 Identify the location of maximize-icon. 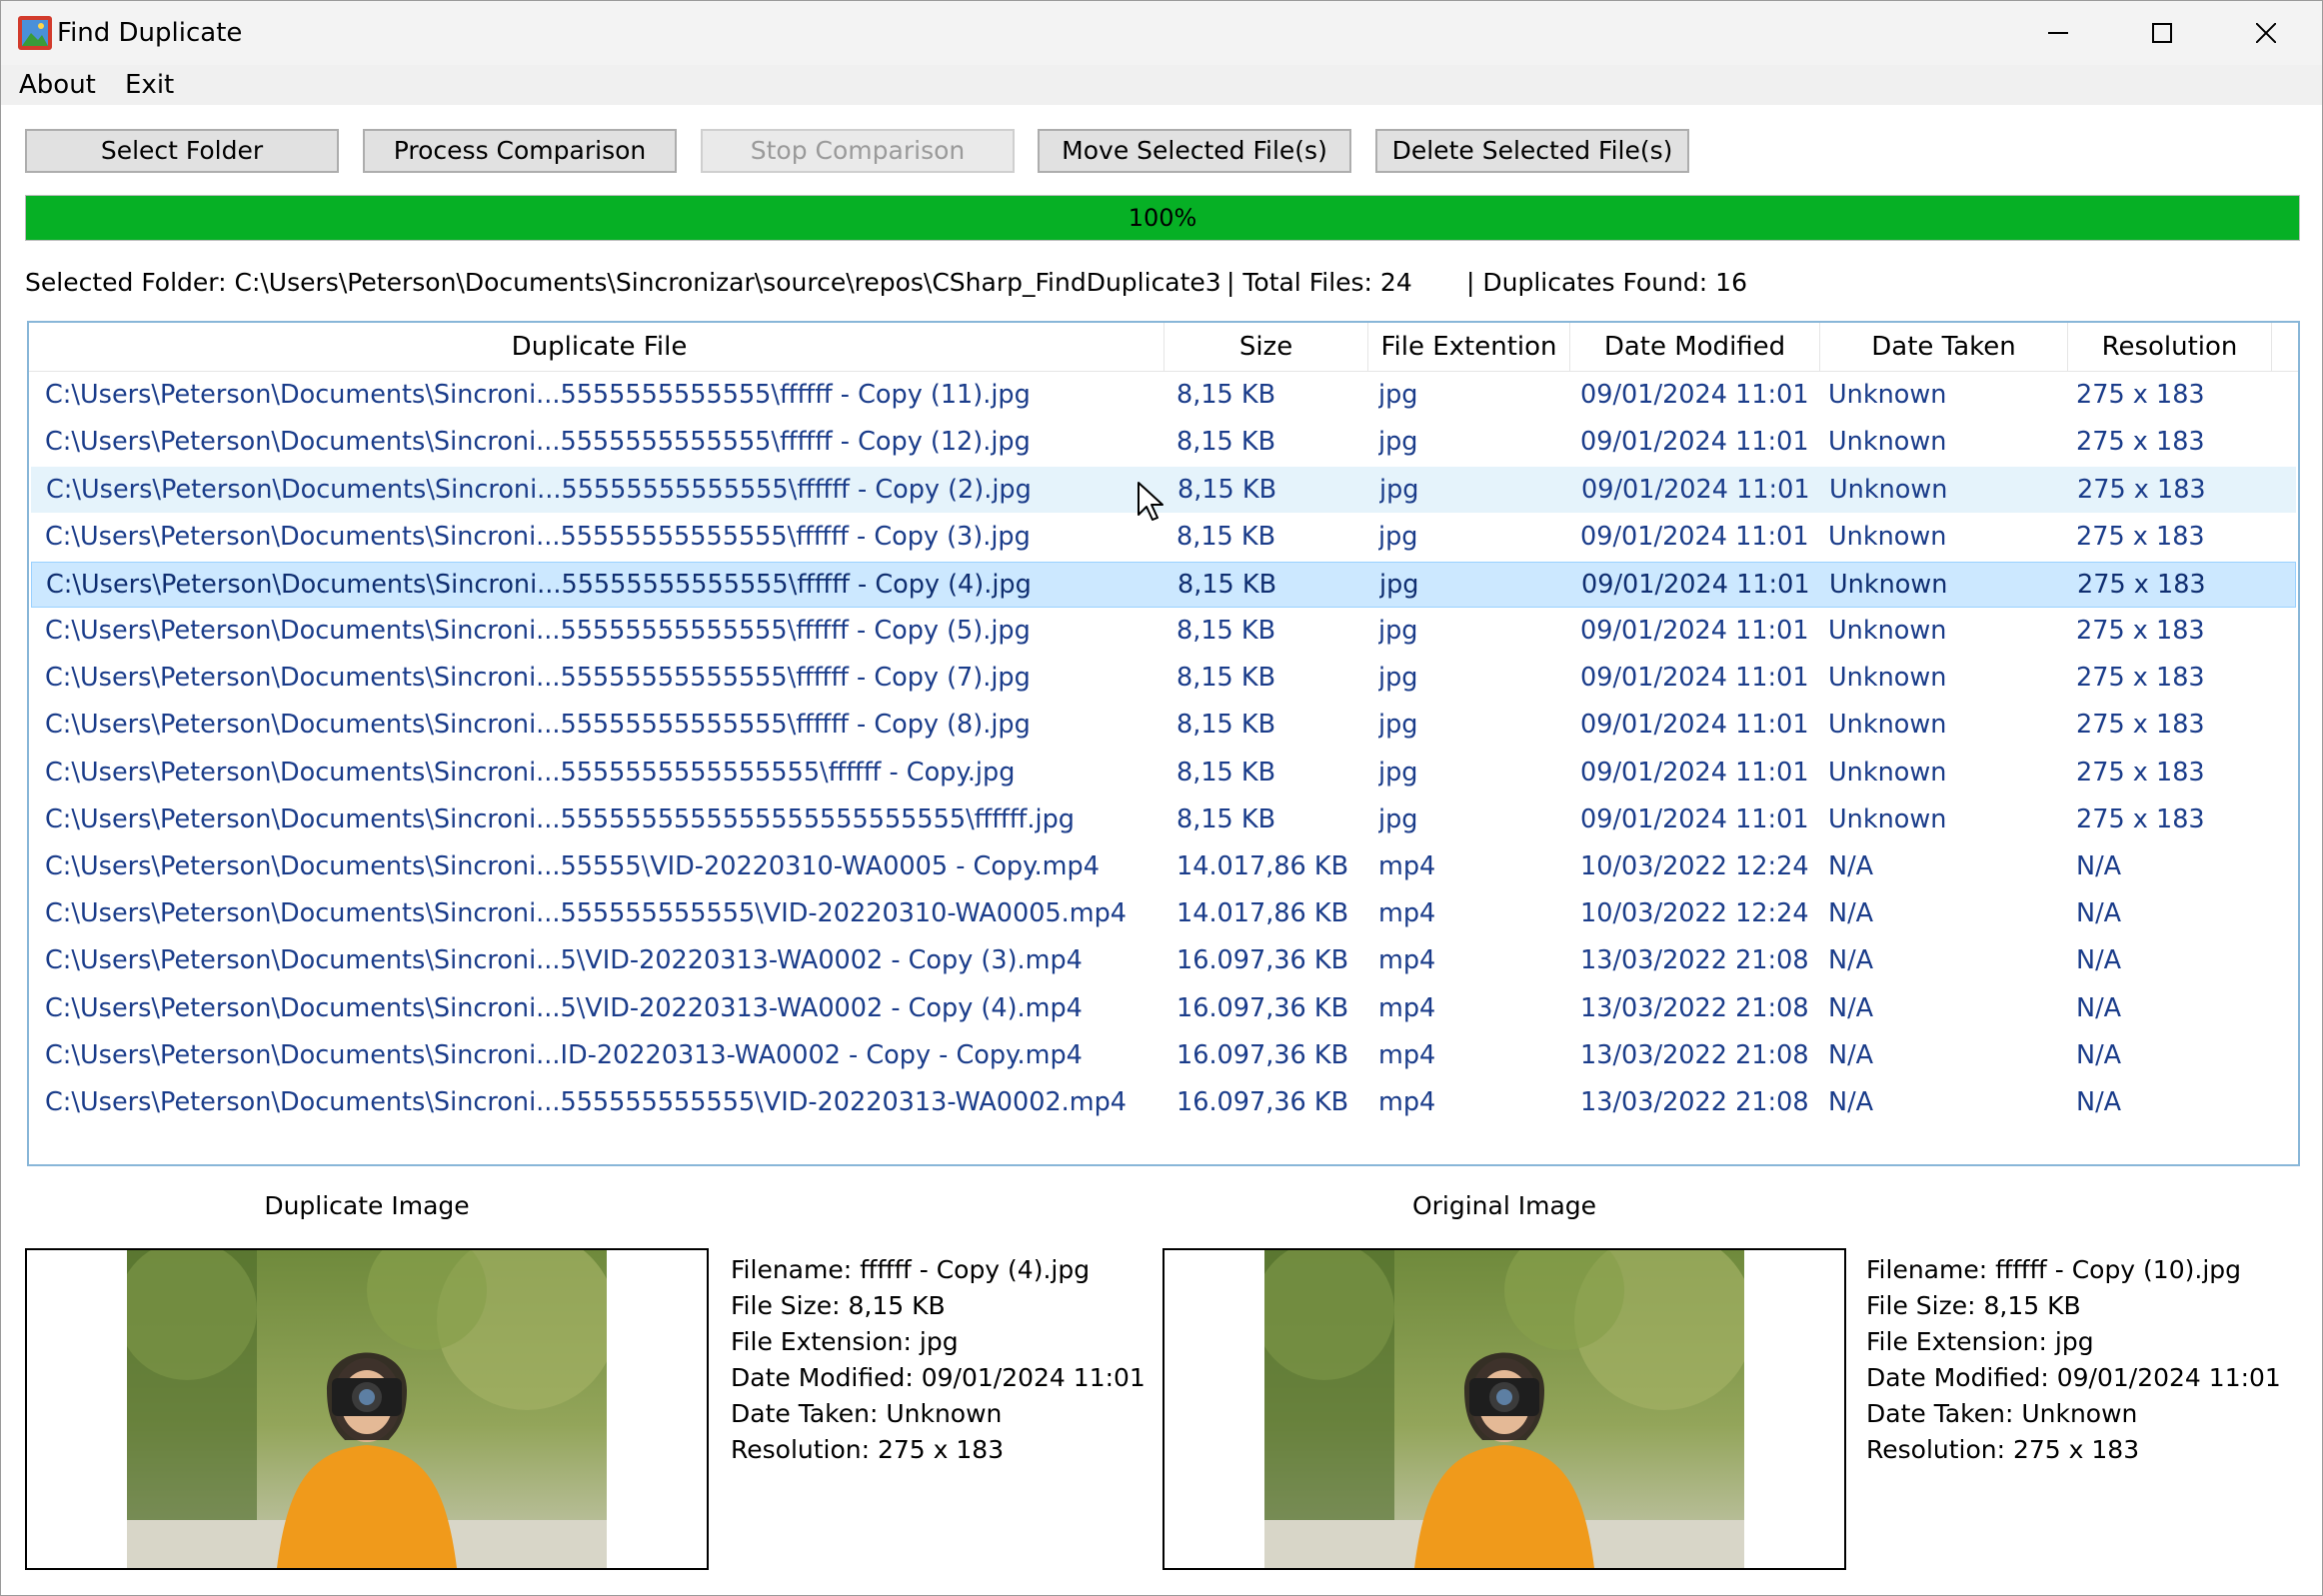
(2162, 33).